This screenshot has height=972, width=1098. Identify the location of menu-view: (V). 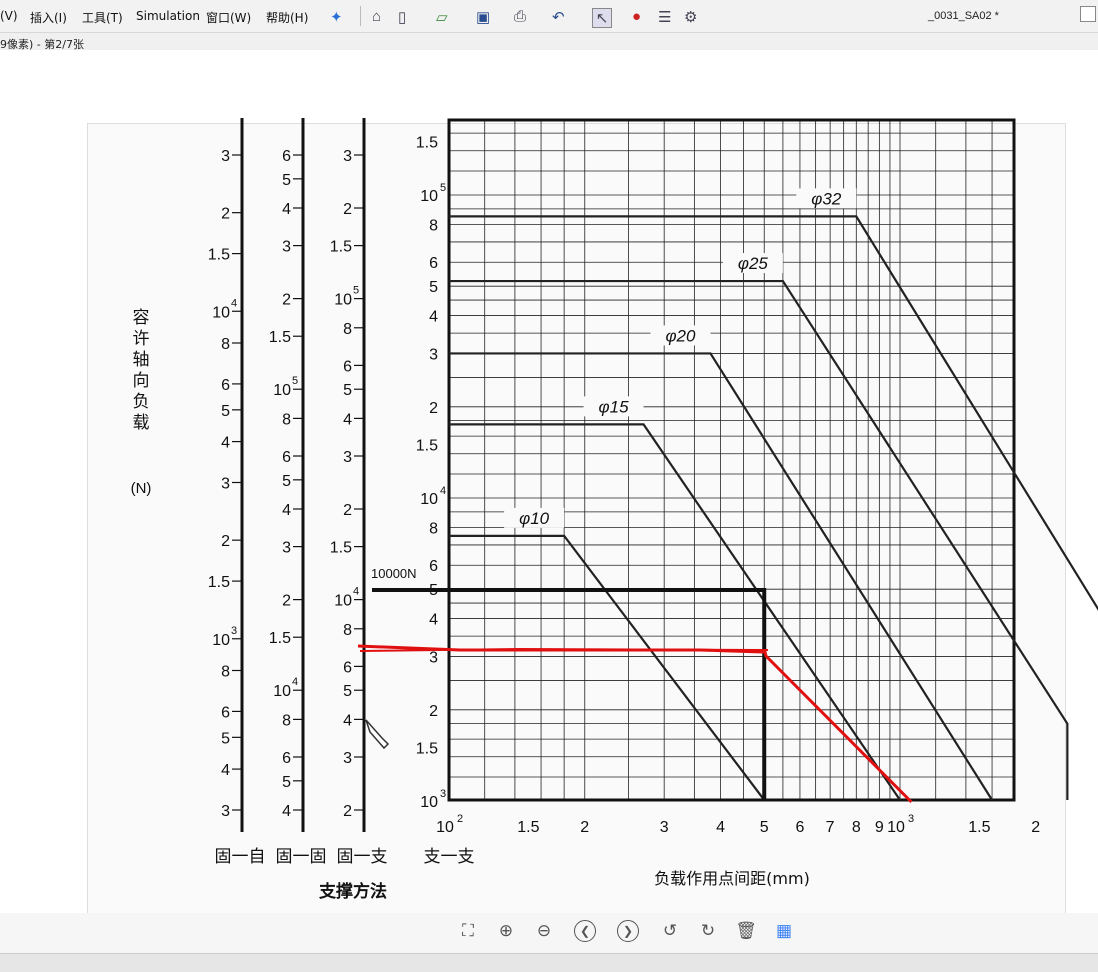
(9, 16).